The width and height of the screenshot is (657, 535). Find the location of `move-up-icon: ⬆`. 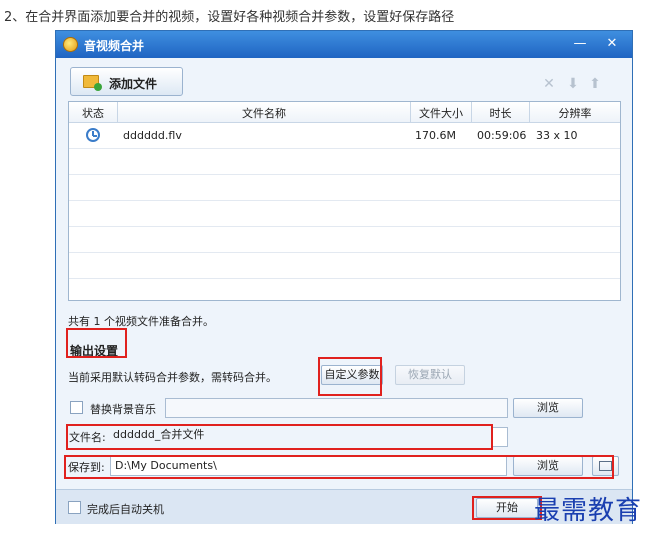

move-up-icon: ⬆ is located at coordinates (595, 84).